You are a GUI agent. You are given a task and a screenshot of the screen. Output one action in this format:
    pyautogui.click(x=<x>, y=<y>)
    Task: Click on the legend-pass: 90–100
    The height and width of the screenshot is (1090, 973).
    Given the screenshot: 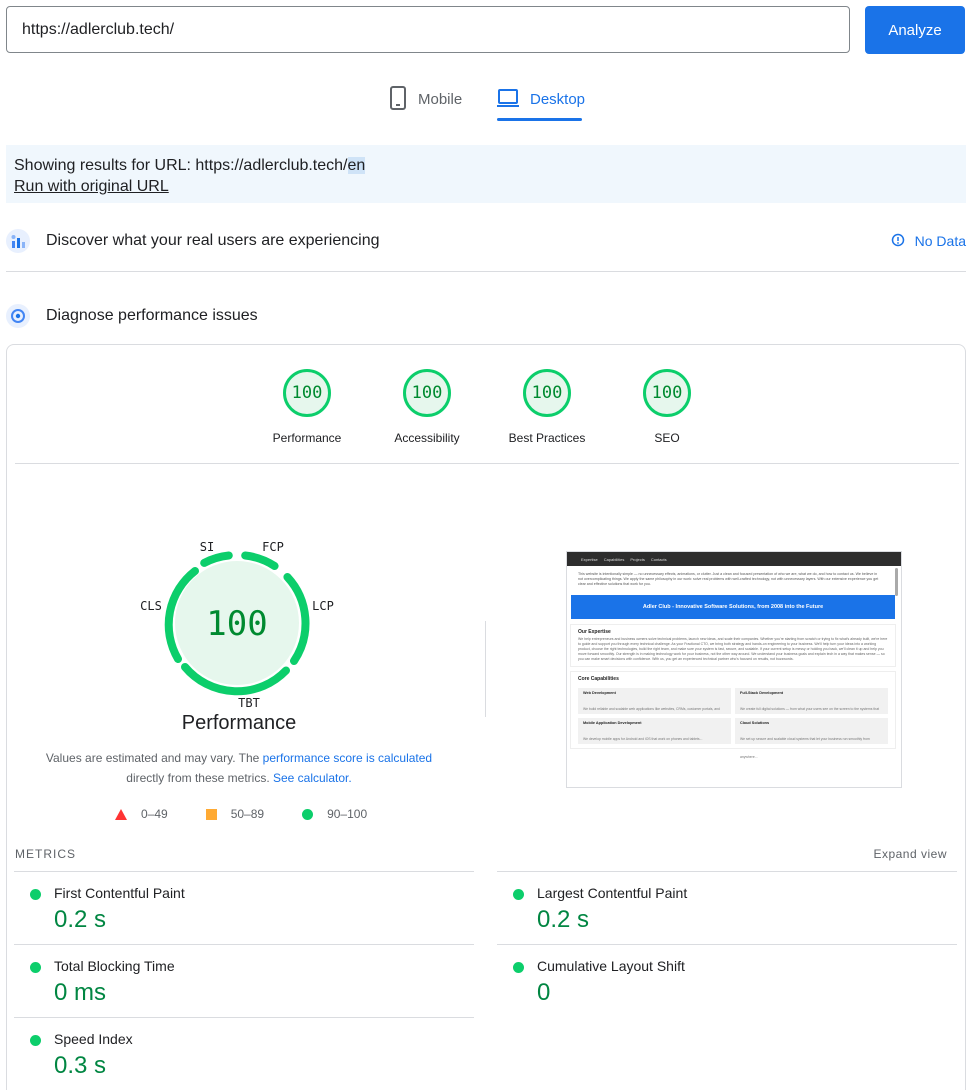 What is the action you would take?
    pyautogui.click(x=334, y=814)
    